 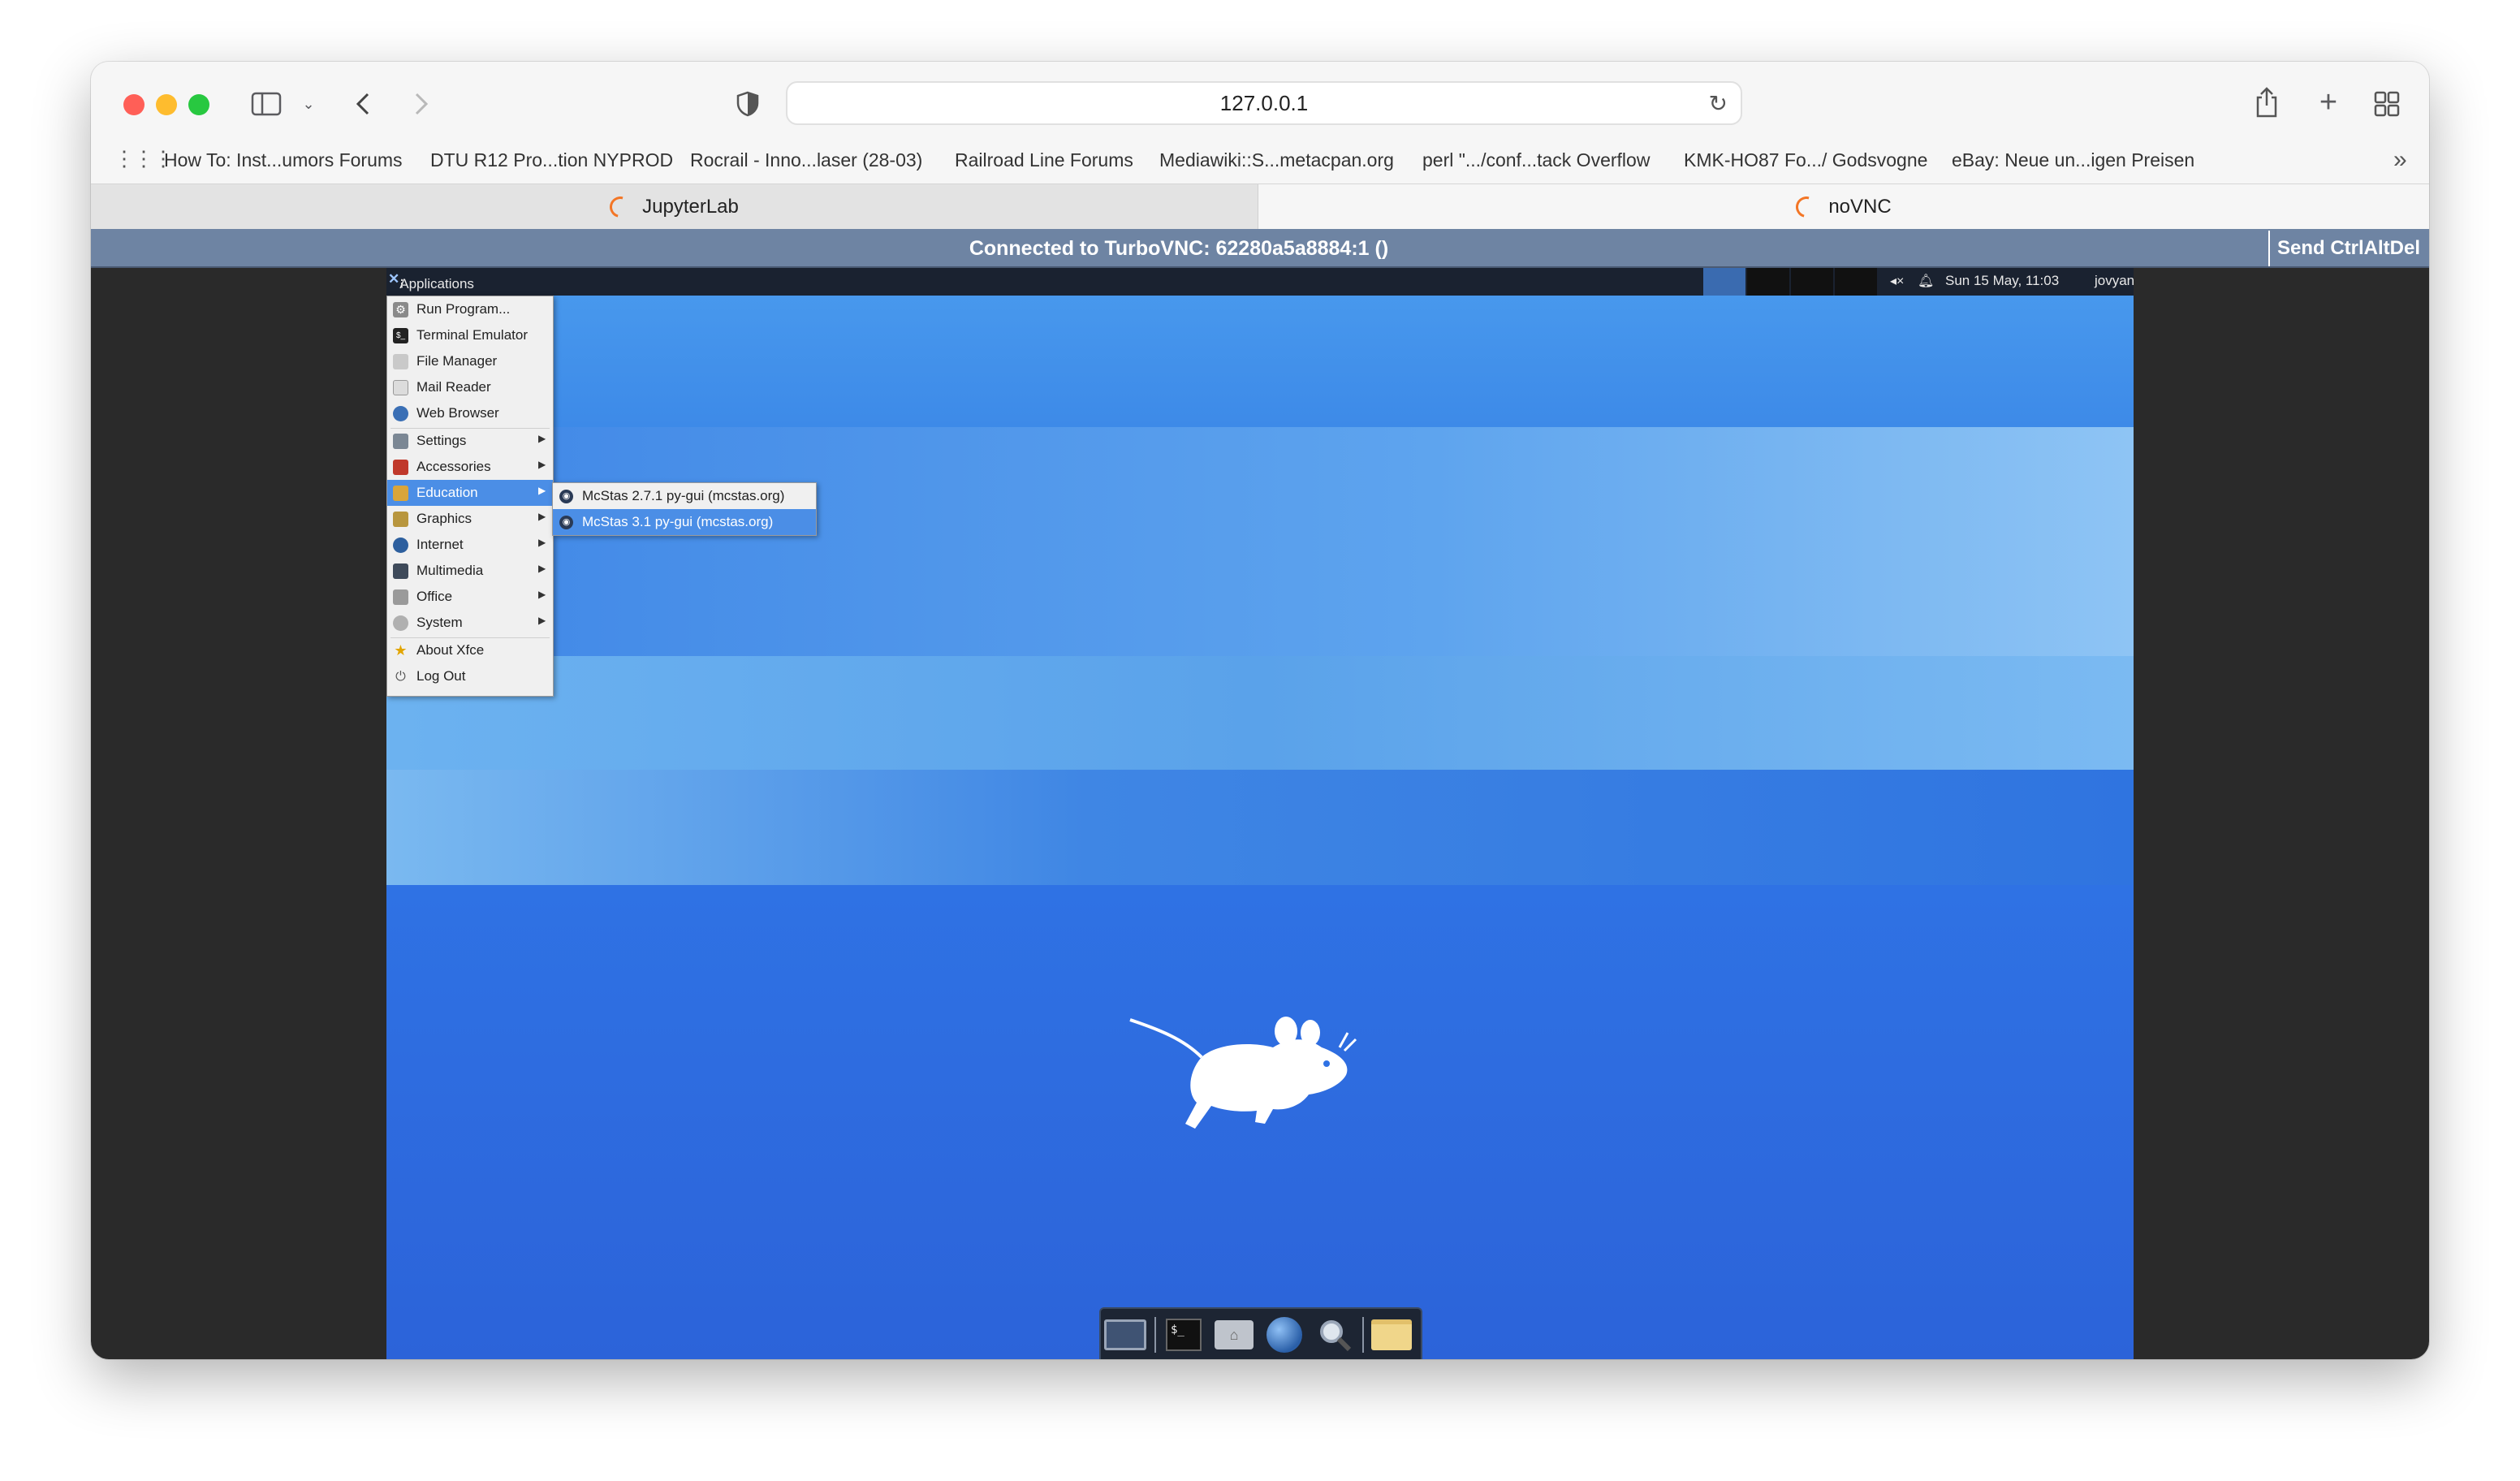 I want to click on bookmark-item: DTU R12 Pro...tion NYPROD, so click(x=551, y=160).